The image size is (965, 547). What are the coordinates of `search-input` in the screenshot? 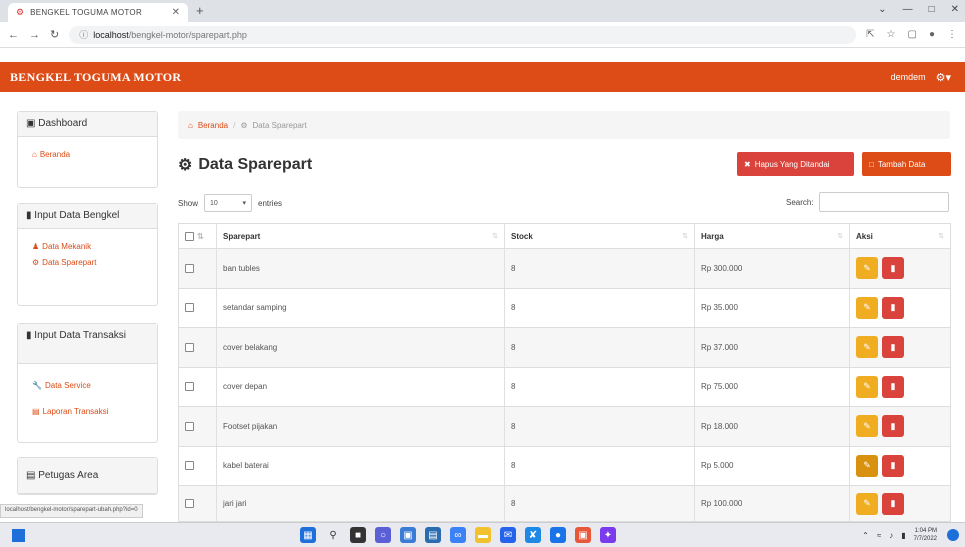 It's located at (883, 202).